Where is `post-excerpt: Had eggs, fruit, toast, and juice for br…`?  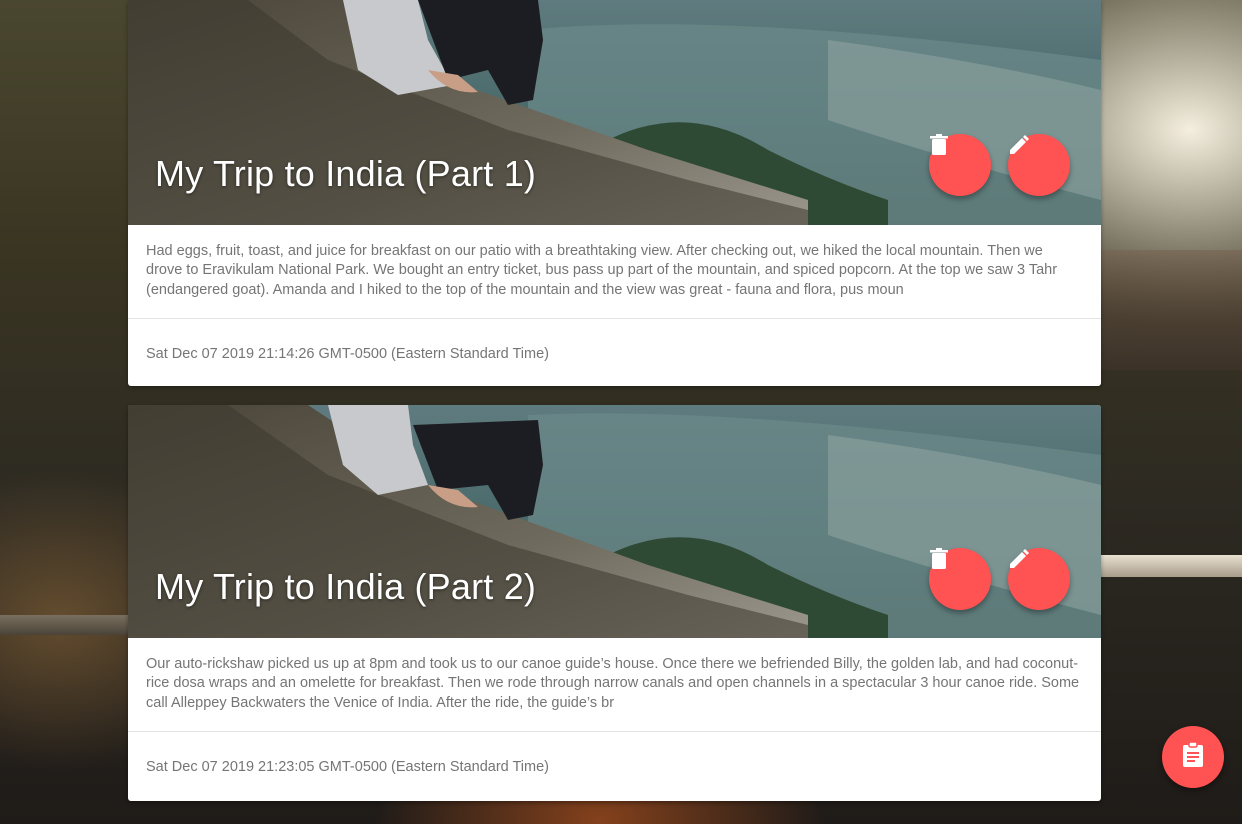
post-excerpt: Had eggs, fruit, toast, and juice for br… is located at coordinates (614, 272).